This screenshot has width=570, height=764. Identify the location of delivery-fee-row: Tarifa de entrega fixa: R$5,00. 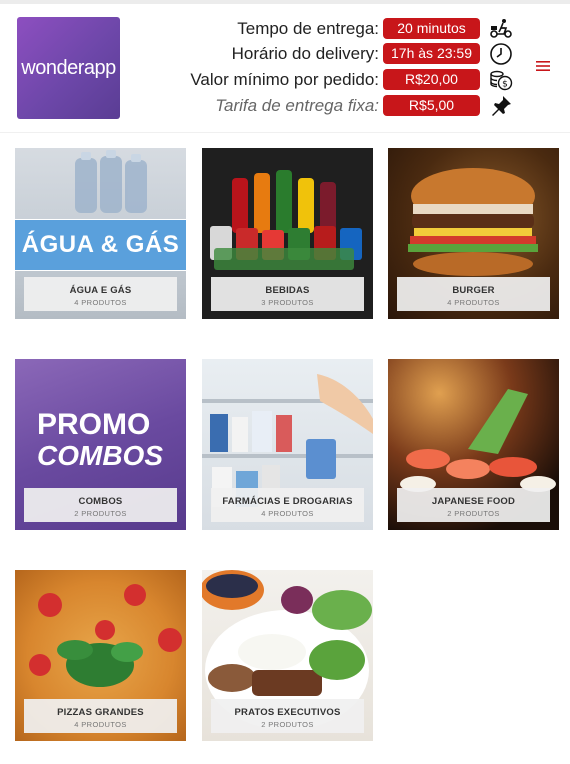
(320, 106).